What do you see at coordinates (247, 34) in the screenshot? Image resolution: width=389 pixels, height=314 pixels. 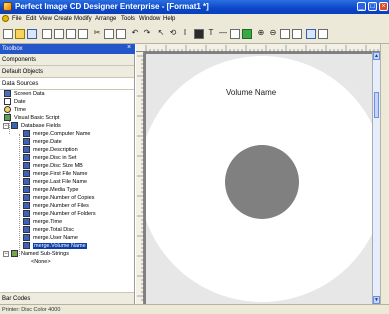 I see `image-icon` at bounding box center [247, 34].